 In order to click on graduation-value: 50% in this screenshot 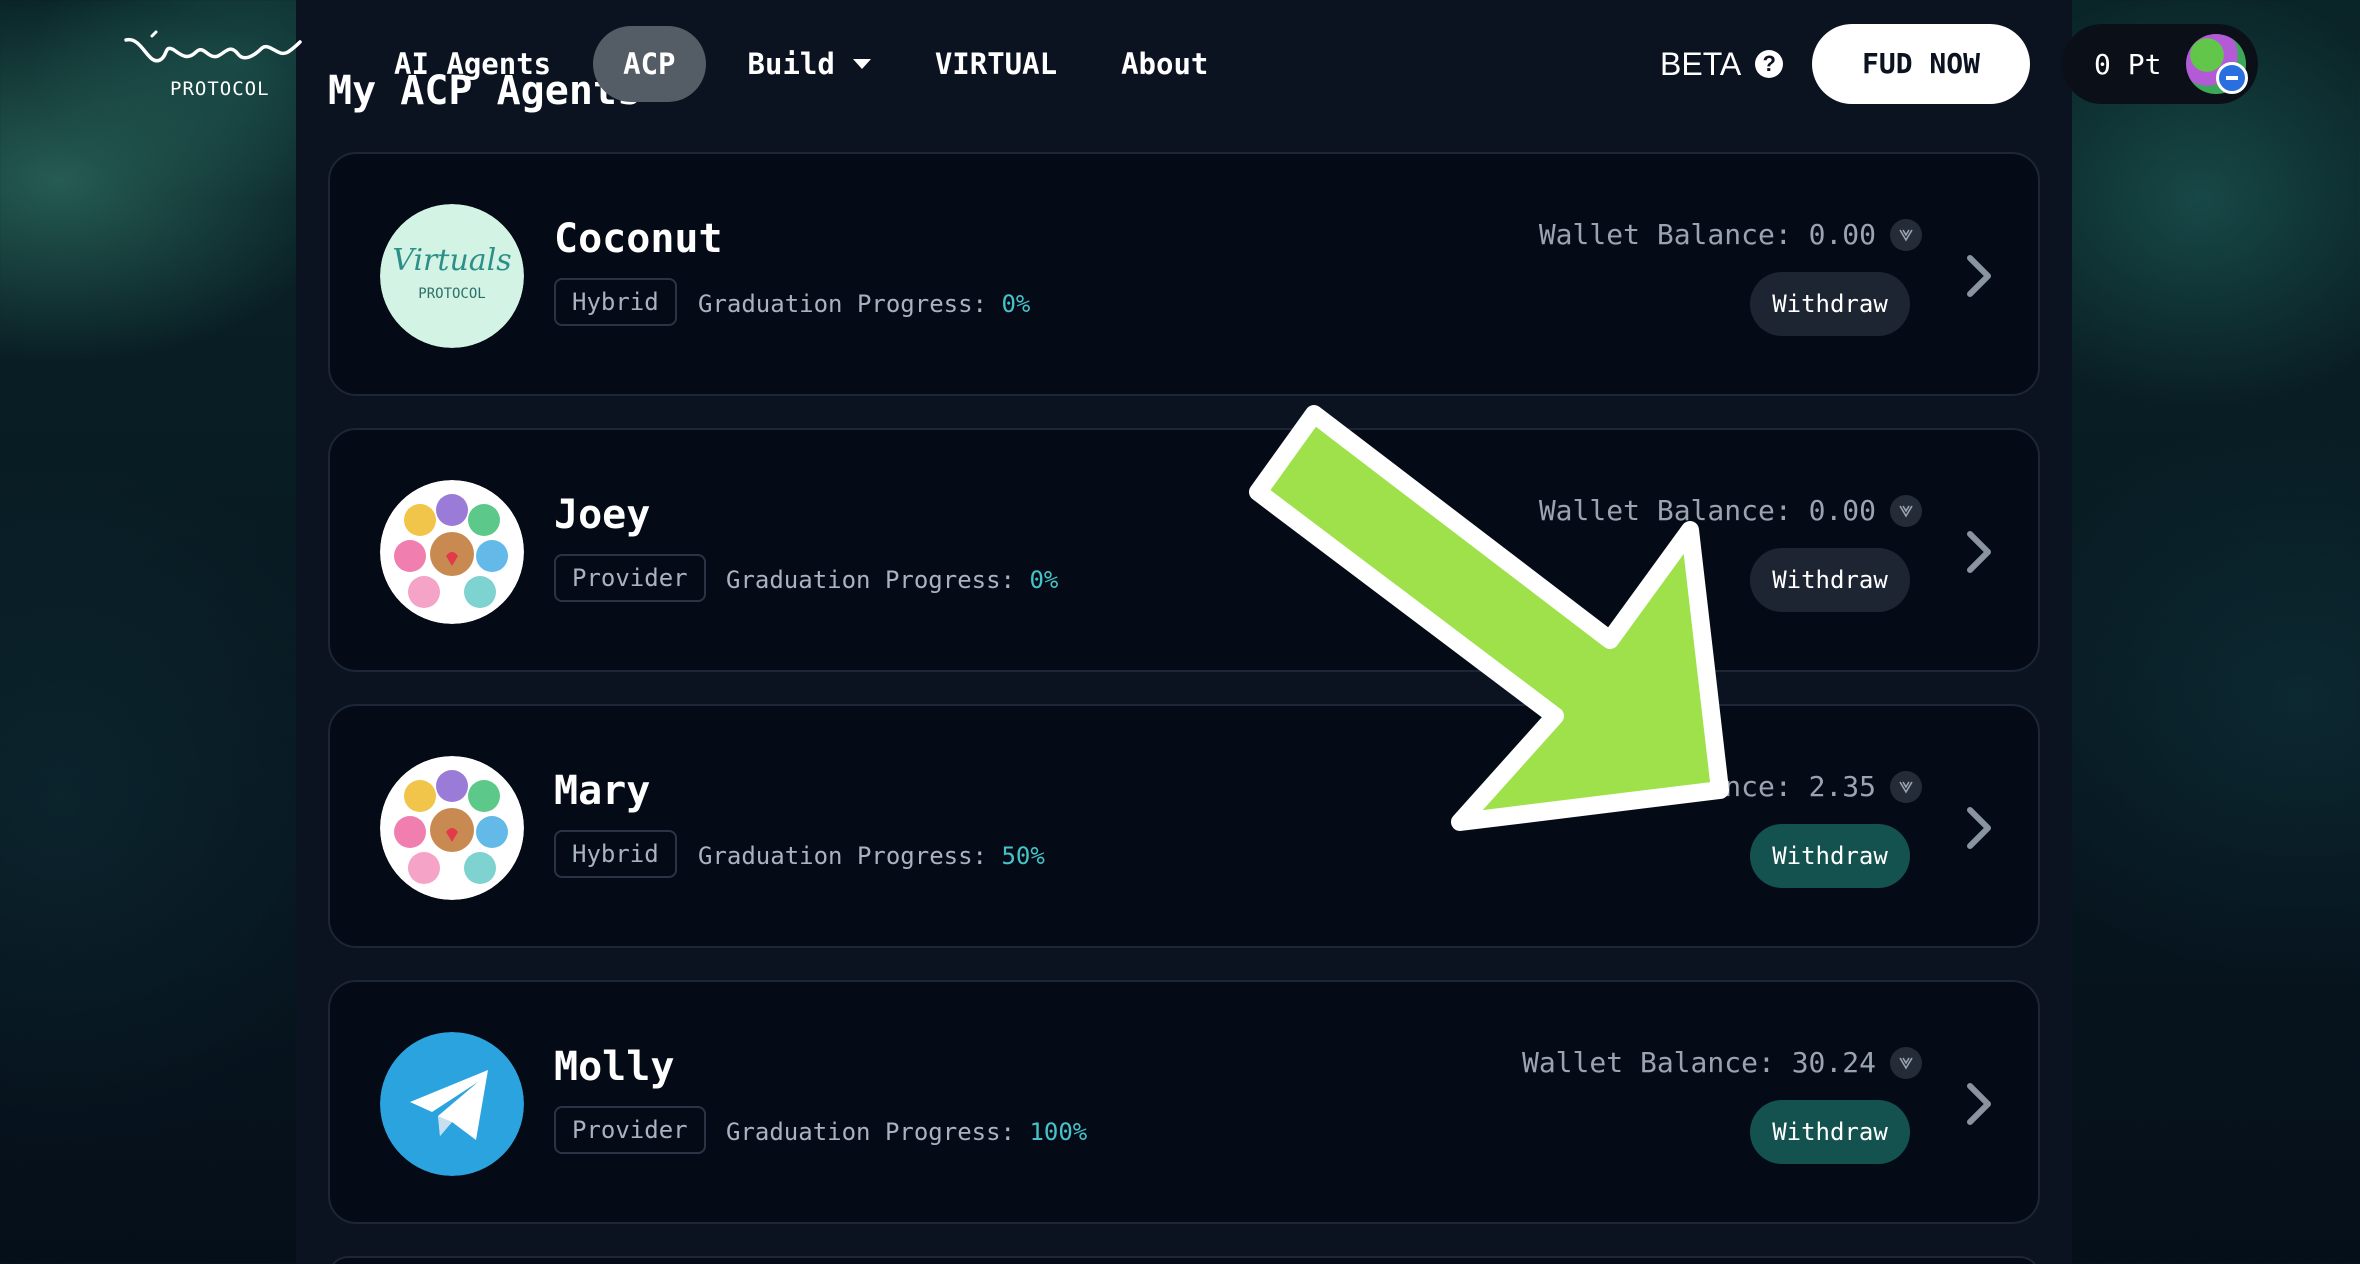, I will do `click(1023, 856)`.